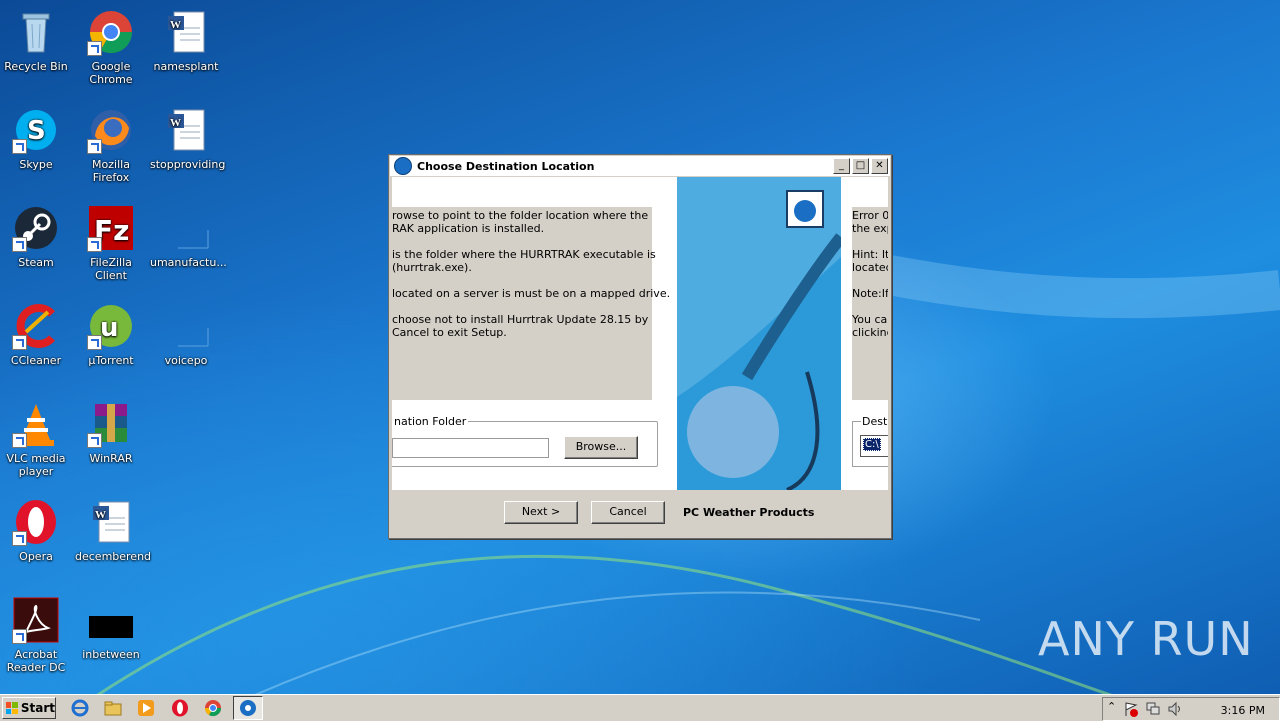 The width and height of the screenshot is (1280, 721). What do you see at coordinates (36, 661) in the screenshot?
I see `desktop-icon-label: Acrobat Reader DC` at bounding box center [36, 661].